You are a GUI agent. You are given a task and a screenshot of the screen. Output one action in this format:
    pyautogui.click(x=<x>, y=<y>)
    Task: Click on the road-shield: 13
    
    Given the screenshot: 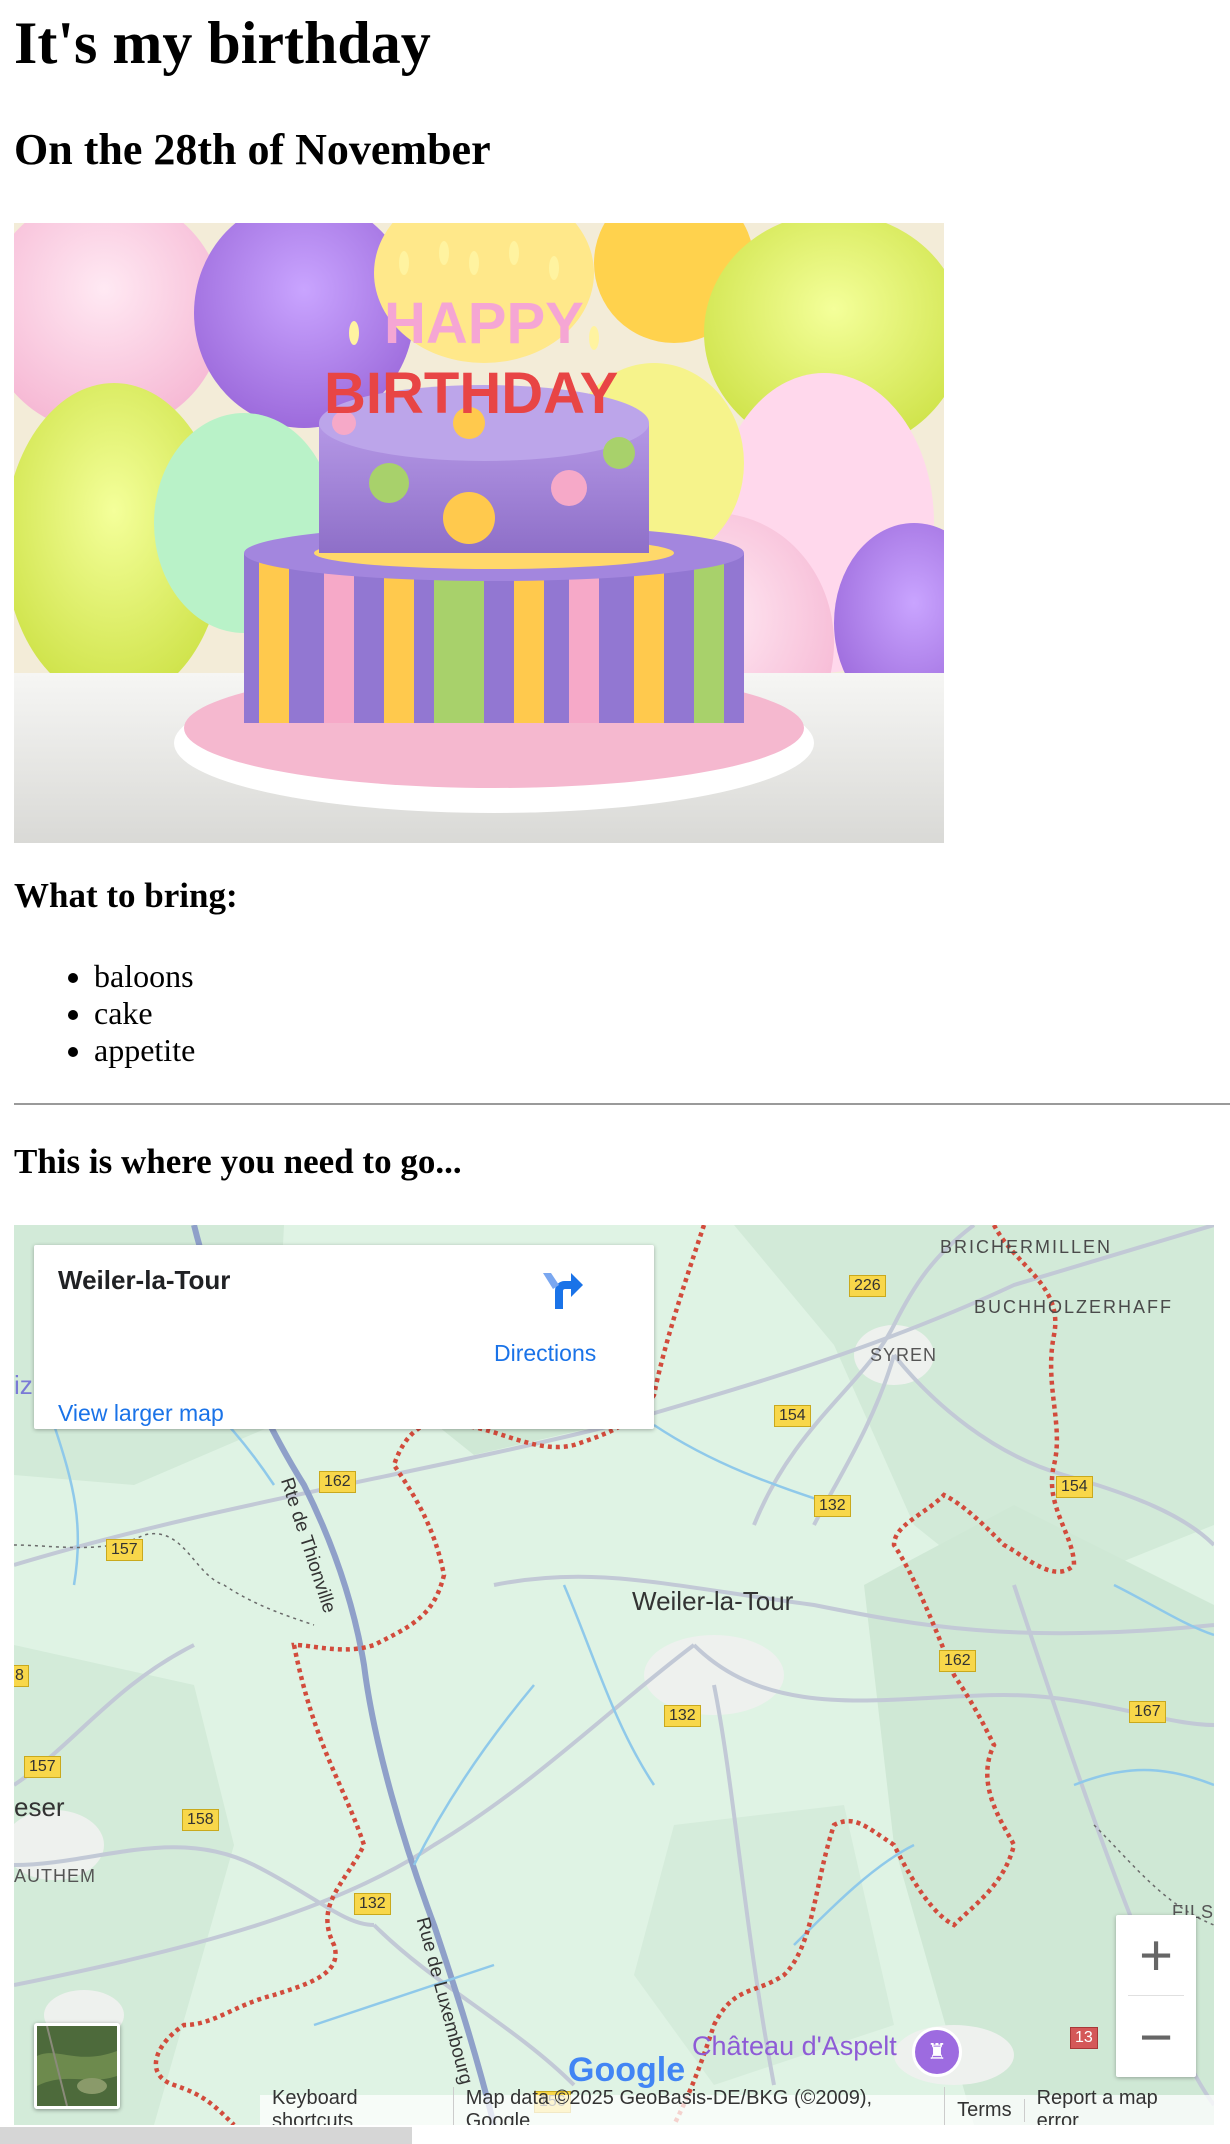 What is the action you would take?
    pyautogui.click(x=1084, y=2038)
    